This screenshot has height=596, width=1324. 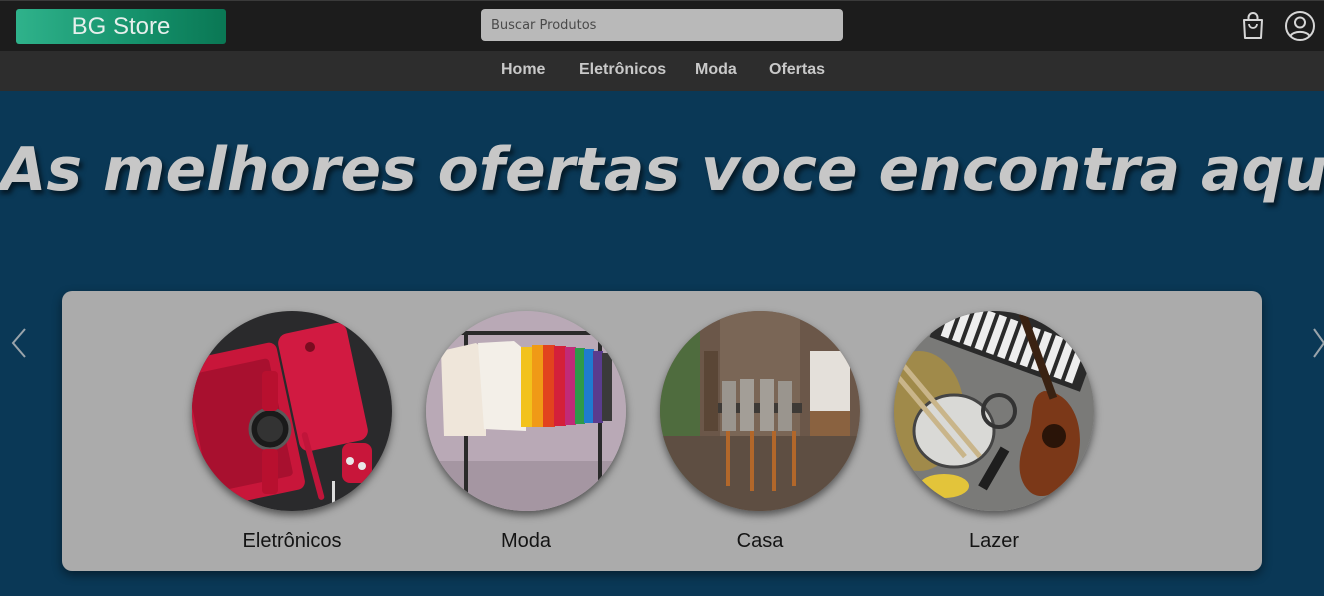 I want to click on category-label: Casa, so click(x=760, y=541).